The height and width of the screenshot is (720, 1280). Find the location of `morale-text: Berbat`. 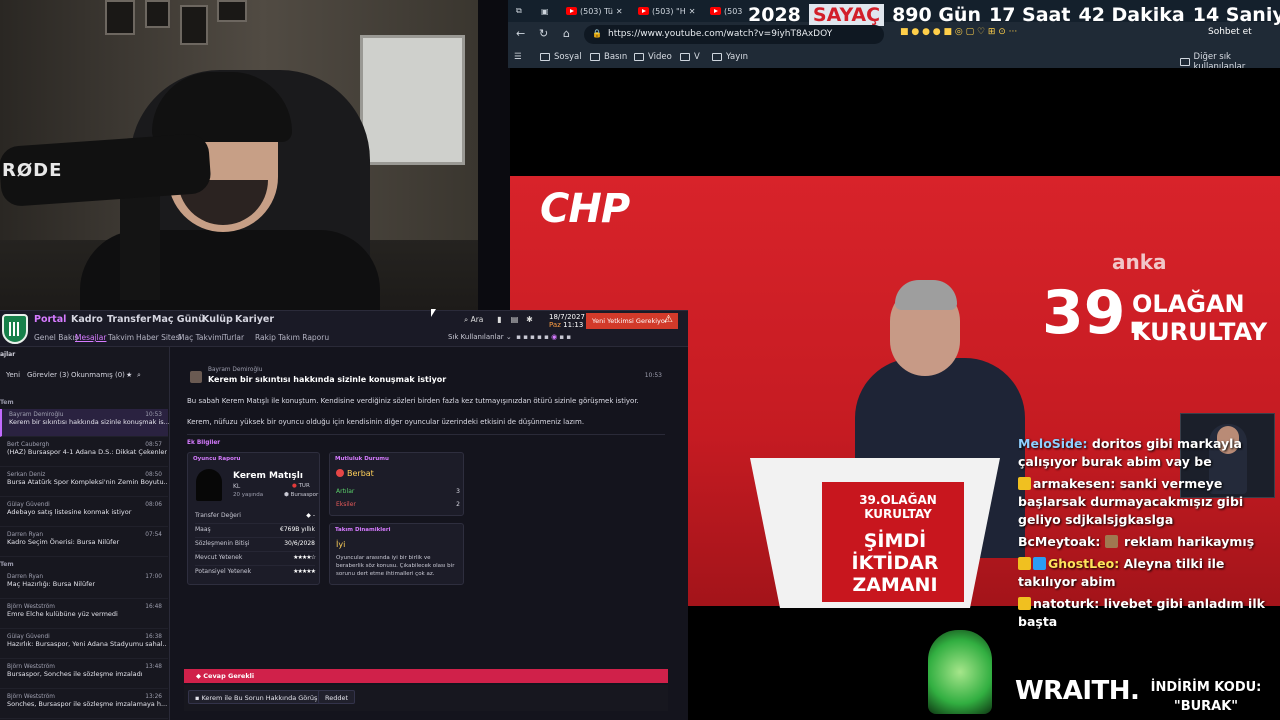

morale-text: Berbat is located at coordinates (360, 473).